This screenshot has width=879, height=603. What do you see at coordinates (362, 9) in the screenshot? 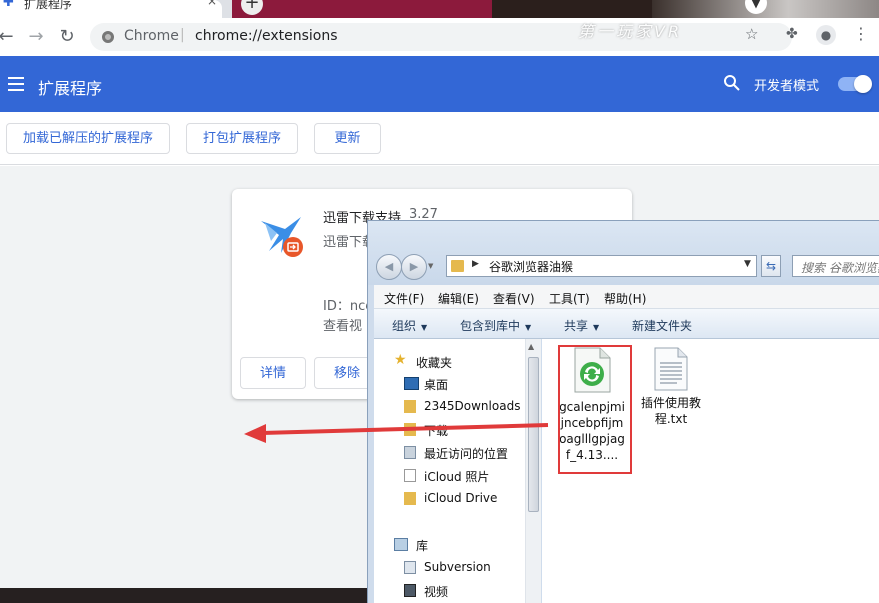
I see `background-tint` at bounding box center [362, 9].